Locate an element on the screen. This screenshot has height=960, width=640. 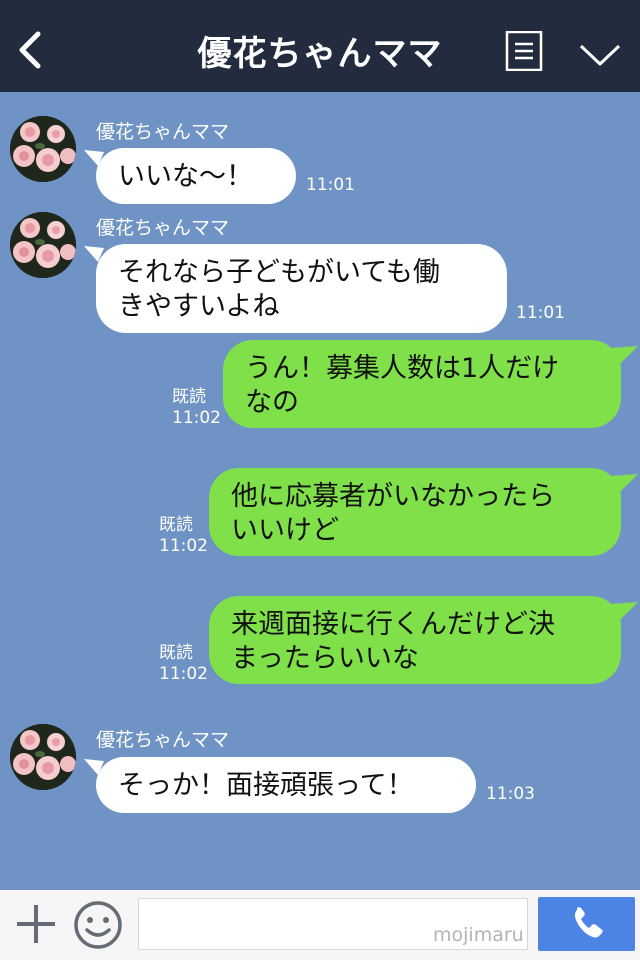
message-bubble: 来週面接に行くんだけど決 まったらいいな is located at coordinates (415, 640).